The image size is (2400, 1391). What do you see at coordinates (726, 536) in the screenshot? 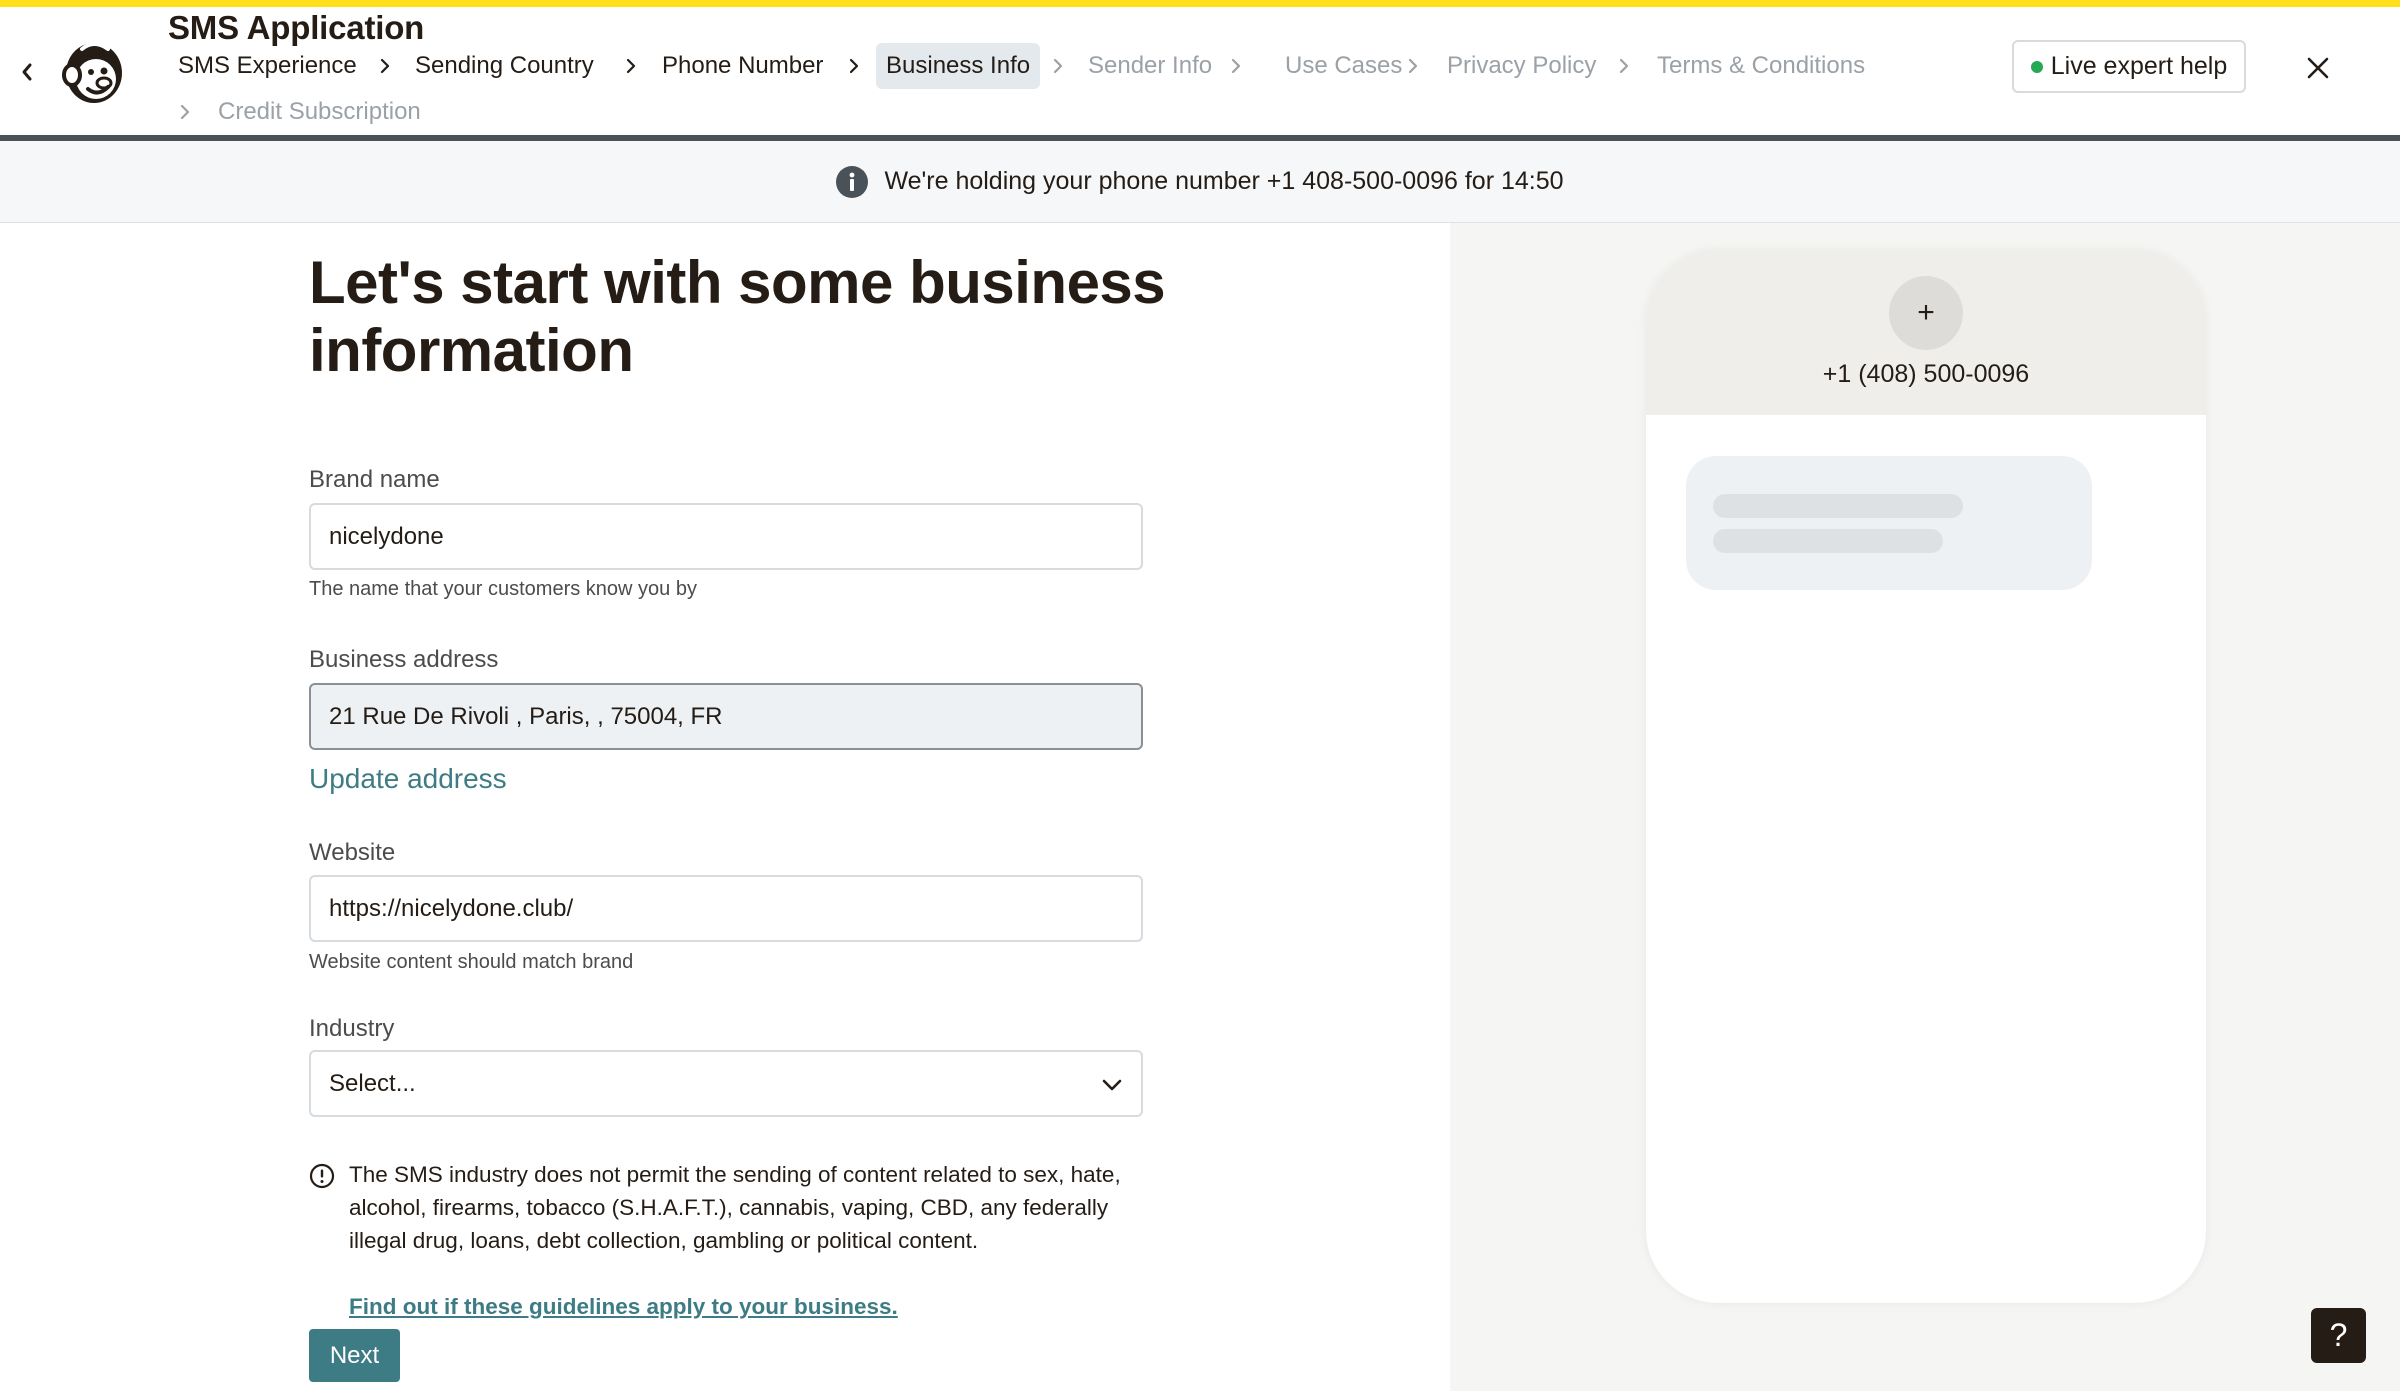
I see `brand-name-input` at bounding box center [726, 536].